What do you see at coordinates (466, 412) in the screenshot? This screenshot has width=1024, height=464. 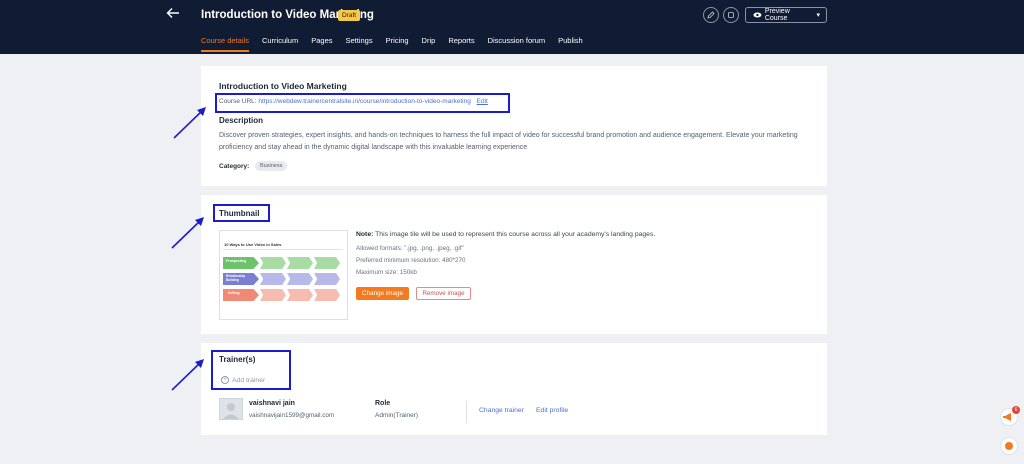 I see `divider` at bounding box center [466, 412].